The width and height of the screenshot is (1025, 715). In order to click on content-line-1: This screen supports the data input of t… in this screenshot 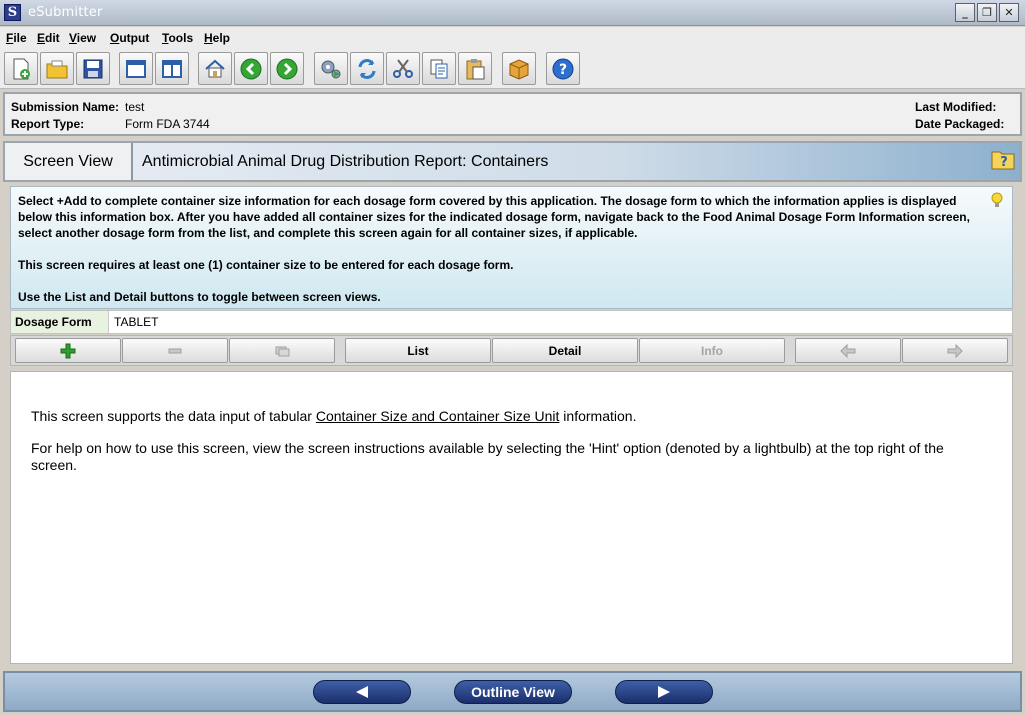, I will do `click(334, 416)`.